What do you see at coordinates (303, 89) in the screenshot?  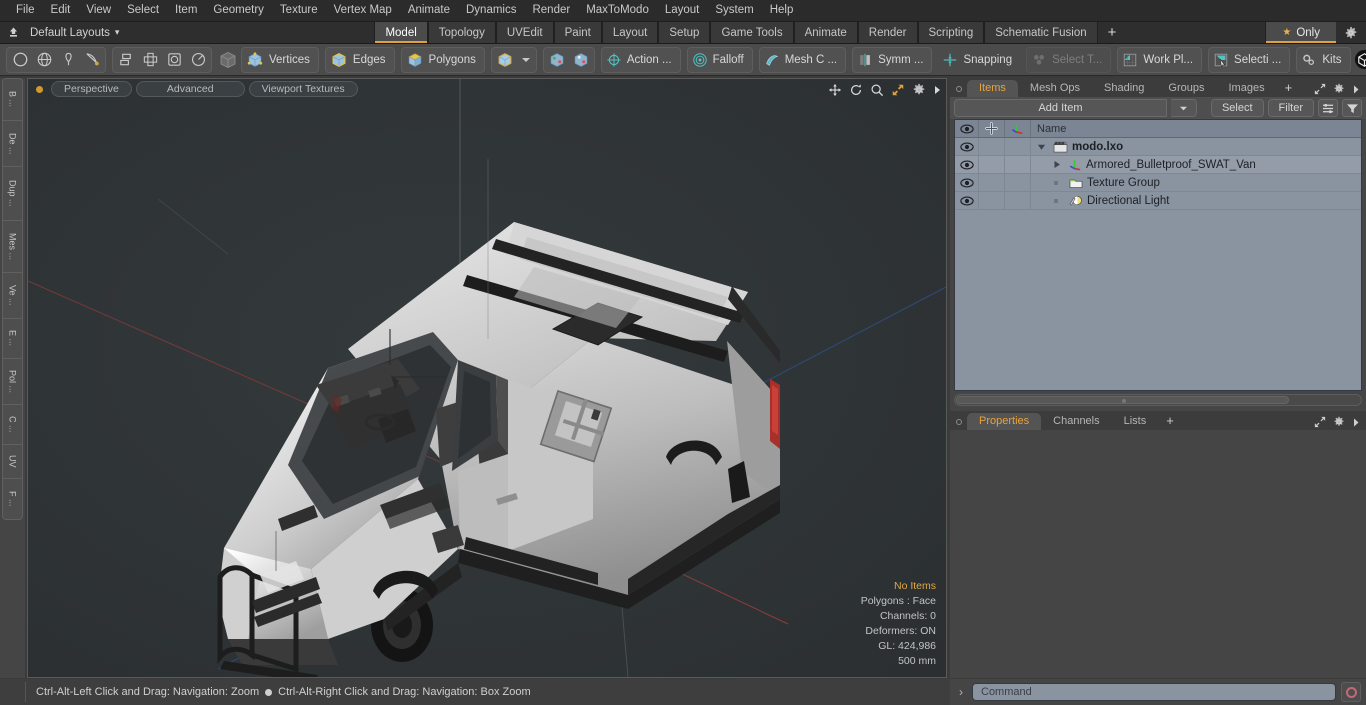 I see `viewport-textures-button: Viewport Textures` at bounding box center [303, 89].